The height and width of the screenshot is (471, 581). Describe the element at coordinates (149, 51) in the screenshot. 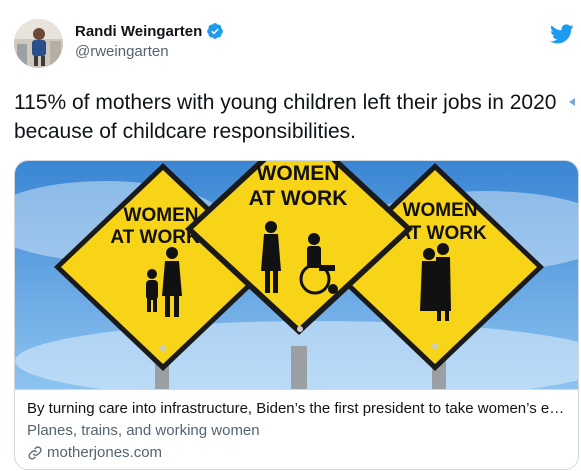

I see `author-handle: @rweingarten` at that location.